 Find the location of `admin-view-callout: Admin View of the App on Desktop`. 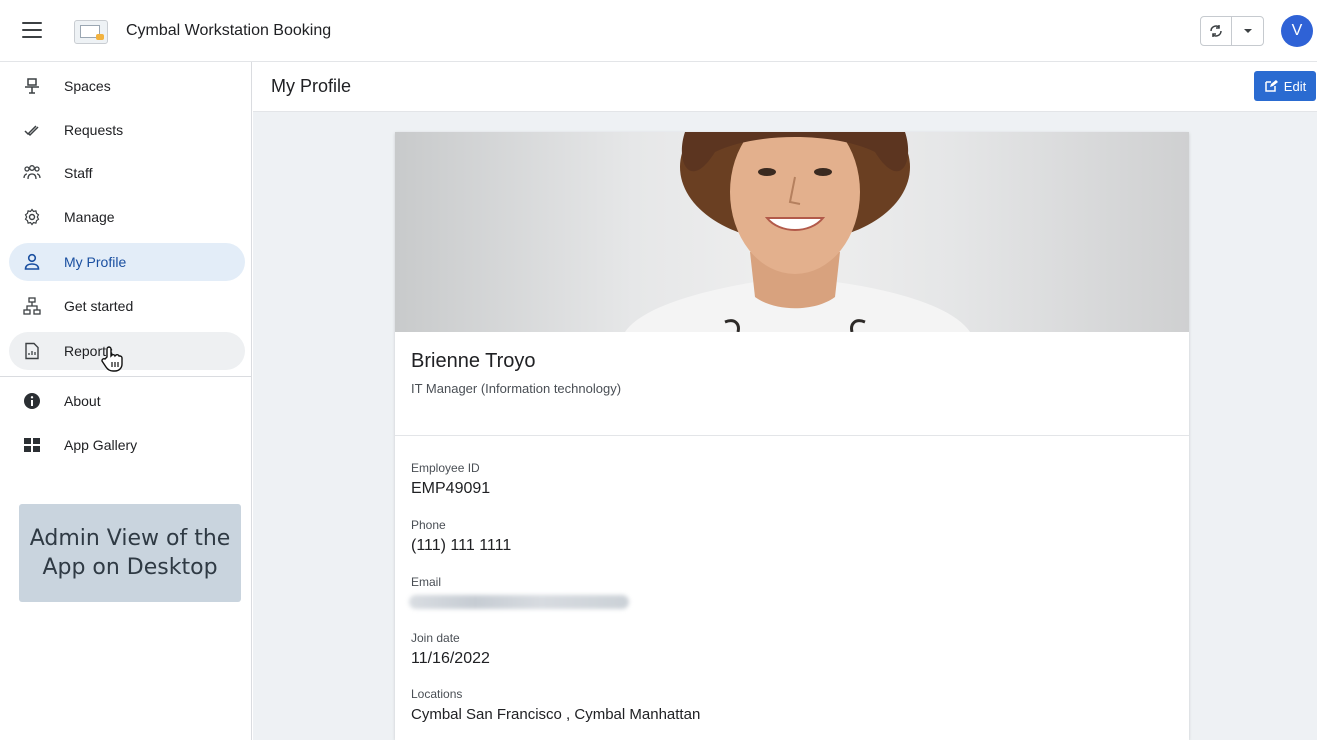

admin-view-callout: Admin View of the App on Desktop is located at coordinates (130, 553).